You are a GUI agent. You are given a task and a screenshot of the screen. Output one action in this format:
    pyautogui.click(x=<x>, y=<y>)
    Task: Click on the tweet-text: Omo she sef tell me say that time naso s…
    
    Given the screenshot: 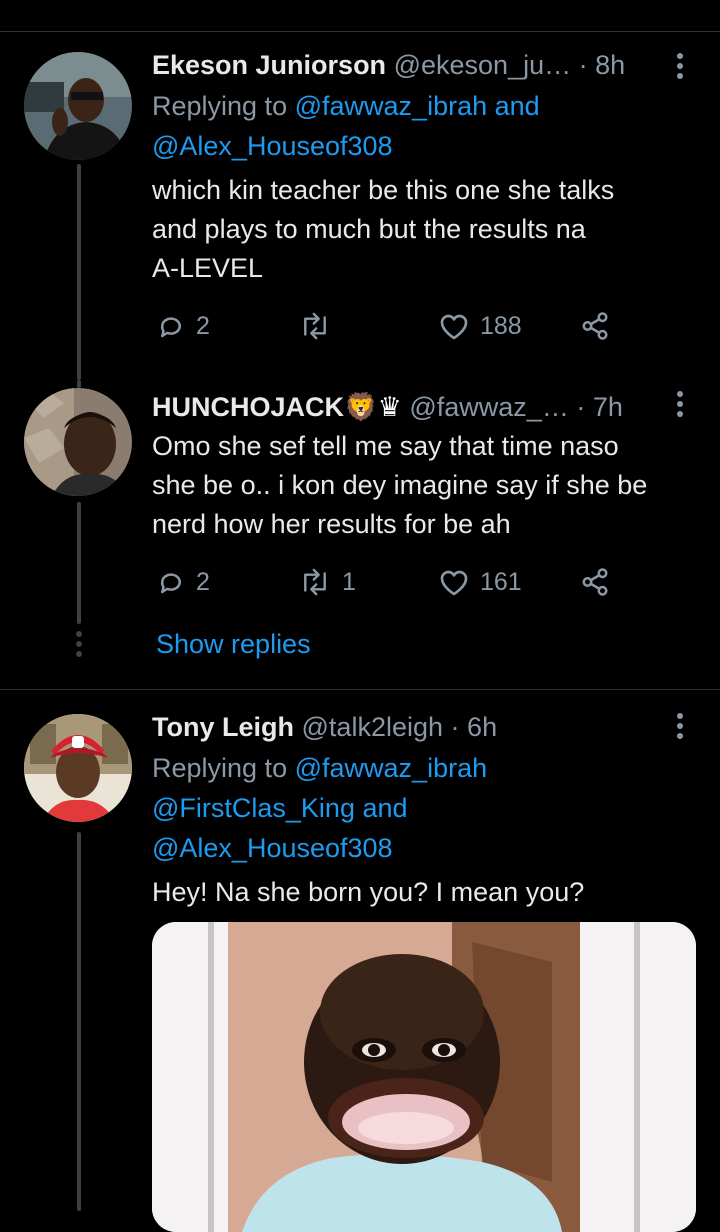 What is the action you would take?
    pyautogui.click(x=416, y=485)
    